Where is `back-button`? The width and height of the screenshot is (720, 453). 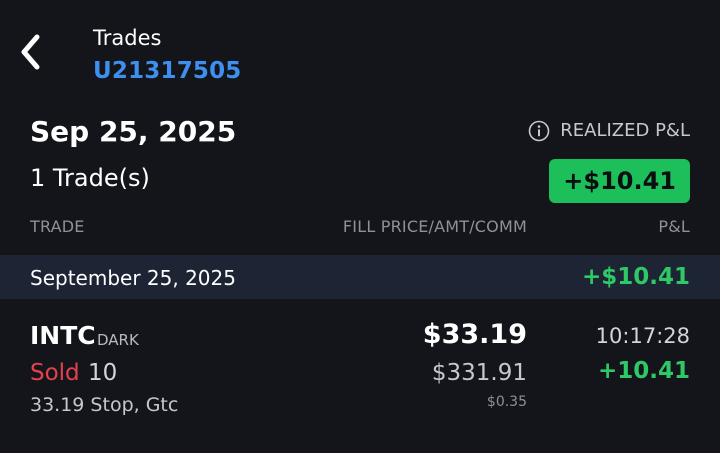
back-button is located at coordinates (30, 54).